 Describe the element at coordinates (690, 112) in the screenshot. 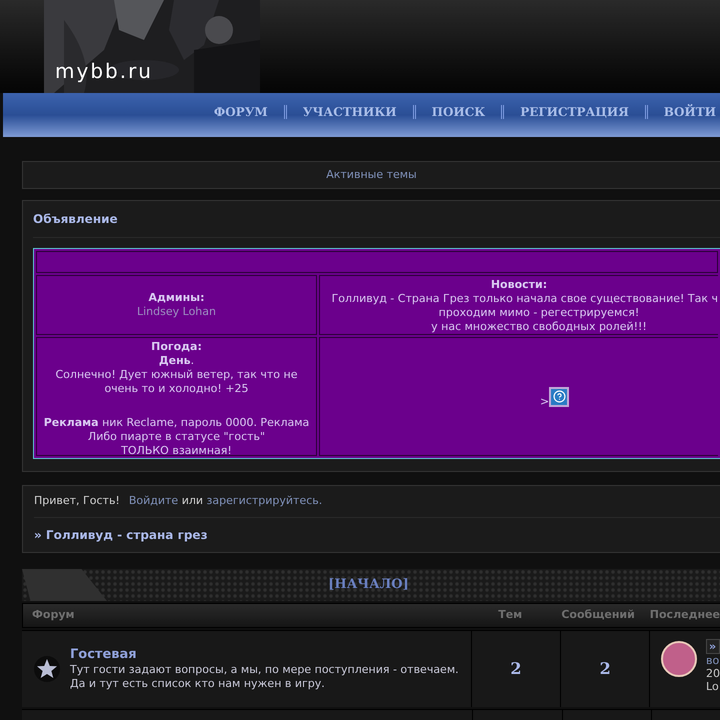

I see `nav-link: ВОЙТИ` at that location.